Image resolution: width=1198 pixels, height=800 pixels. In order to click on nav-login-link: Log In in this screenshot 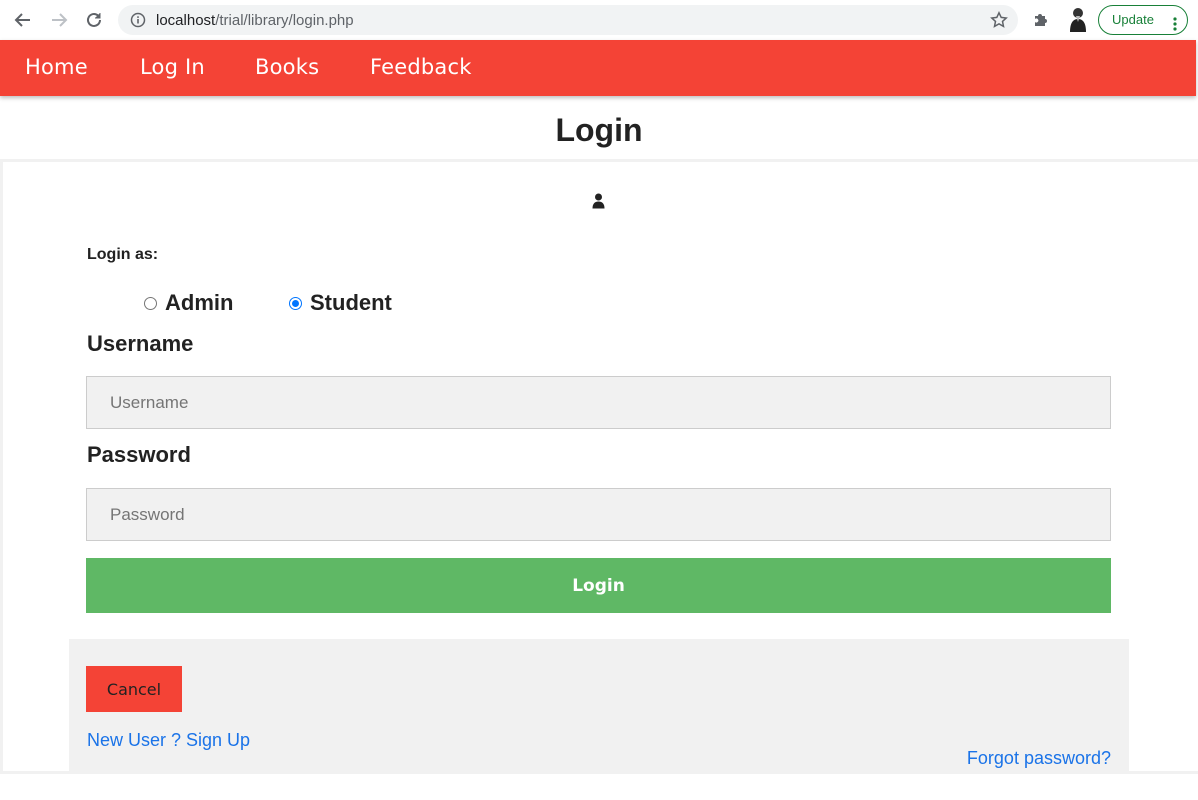, I will do `click(172, 68)`.